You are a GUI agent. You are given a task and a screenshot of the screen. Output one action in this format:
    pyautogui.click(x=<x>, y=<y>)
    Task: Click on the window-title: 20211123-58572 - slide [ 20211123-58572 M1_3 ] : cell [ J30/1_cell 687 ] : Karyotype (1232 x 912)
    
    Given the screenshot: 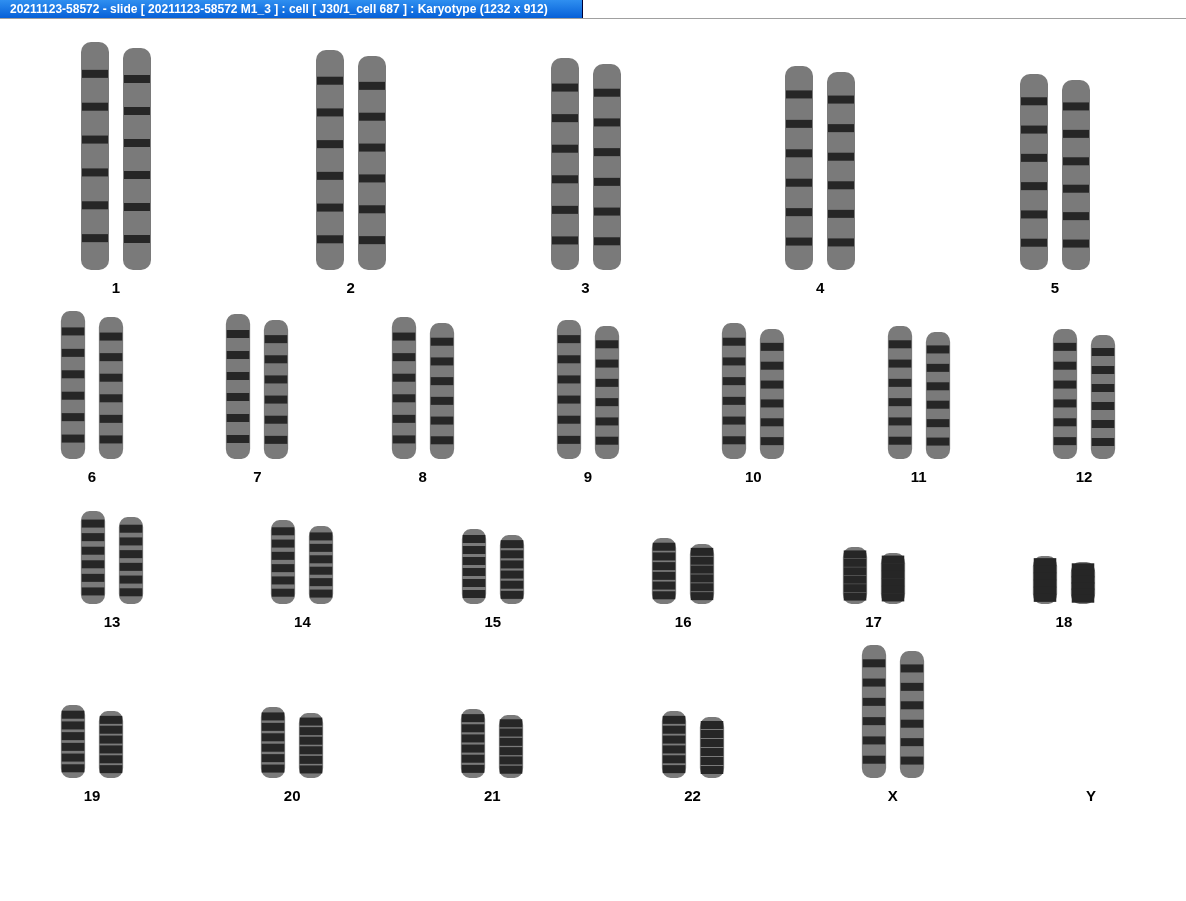 What is the action you would take?
    pyautogui.click(x=291, y=9)
    